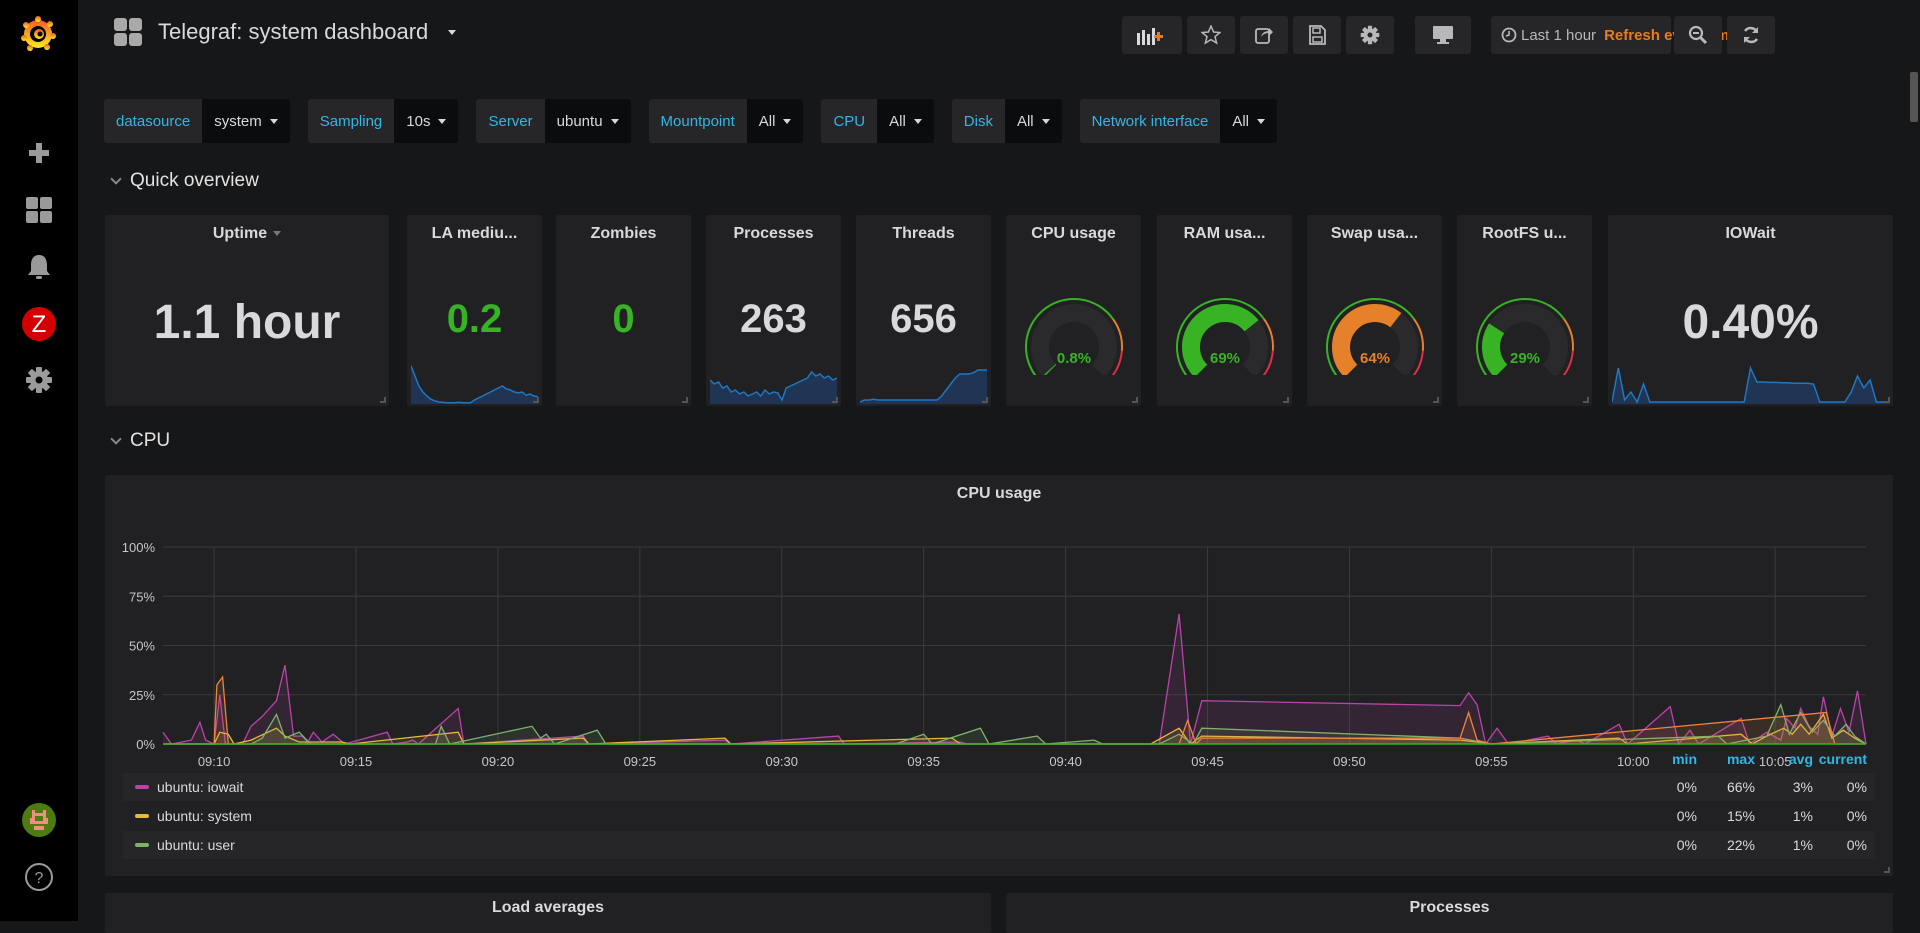  I want to click on panel-title: IOWait, so click(1750, 234).